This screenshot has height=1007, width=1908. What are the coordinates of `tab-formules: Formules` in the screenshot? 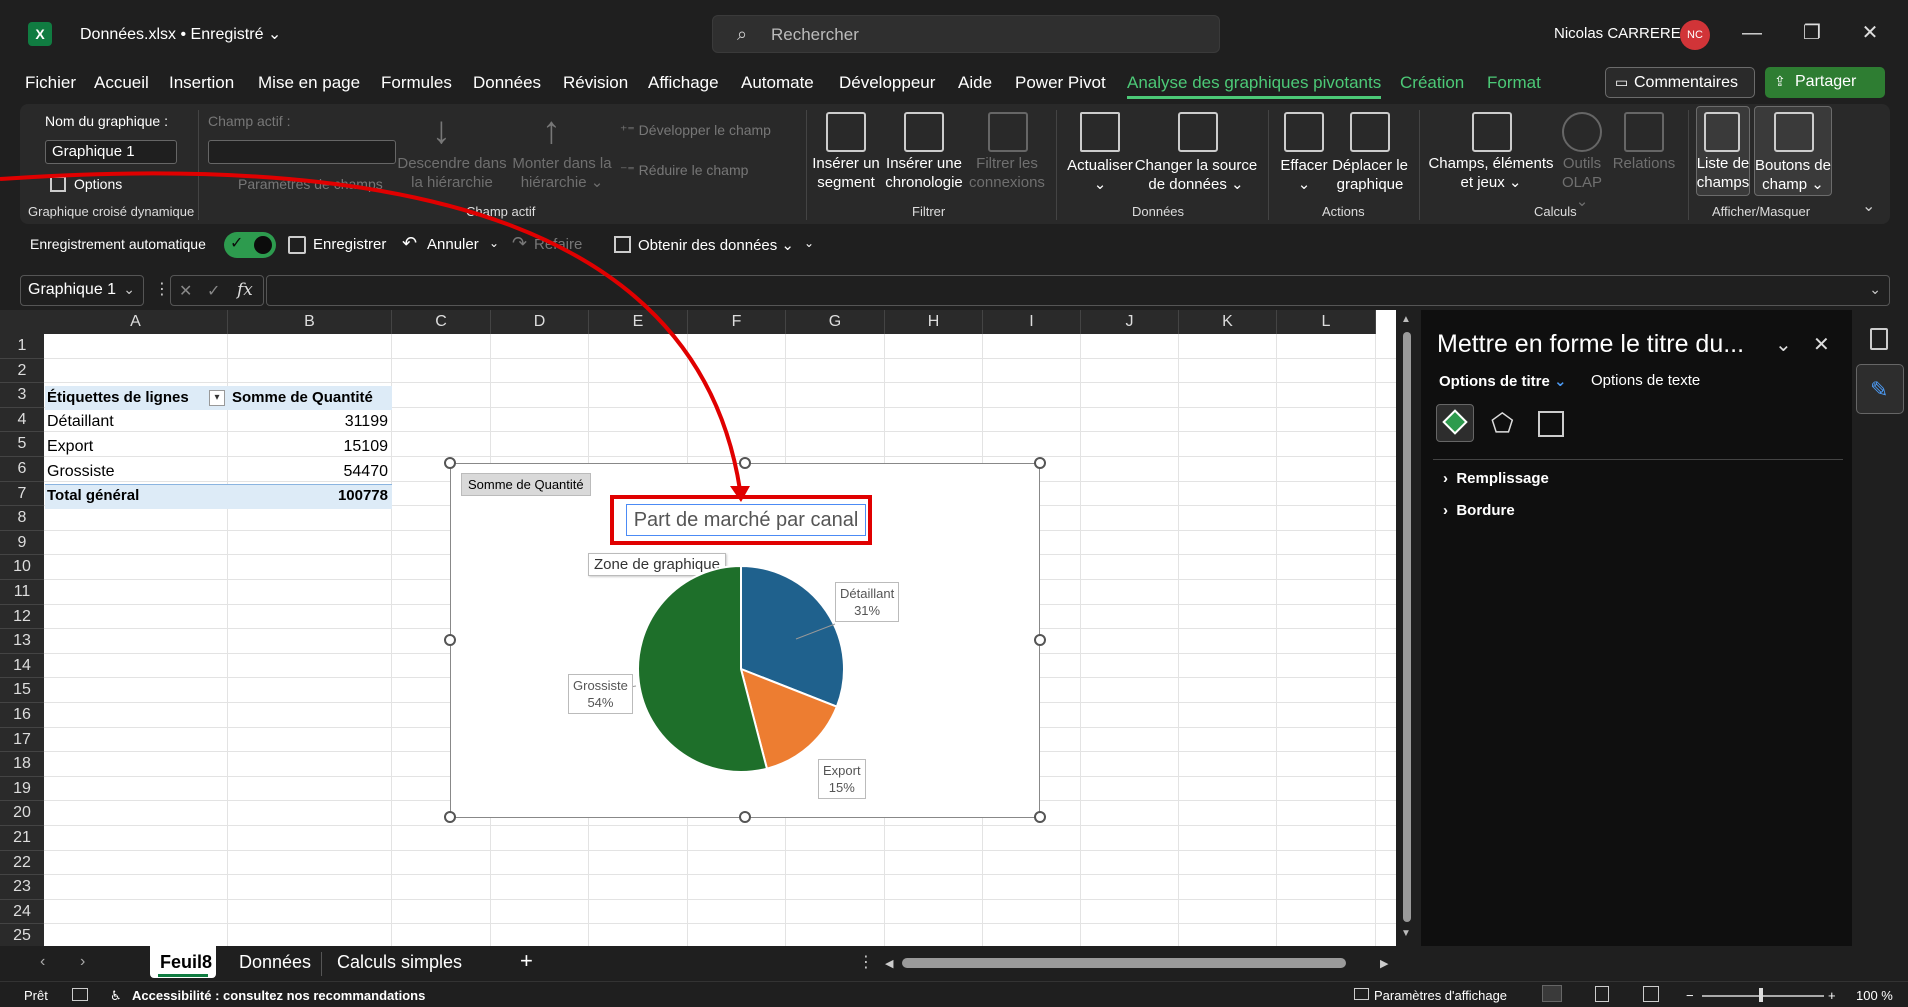 It's located at (416, 83).